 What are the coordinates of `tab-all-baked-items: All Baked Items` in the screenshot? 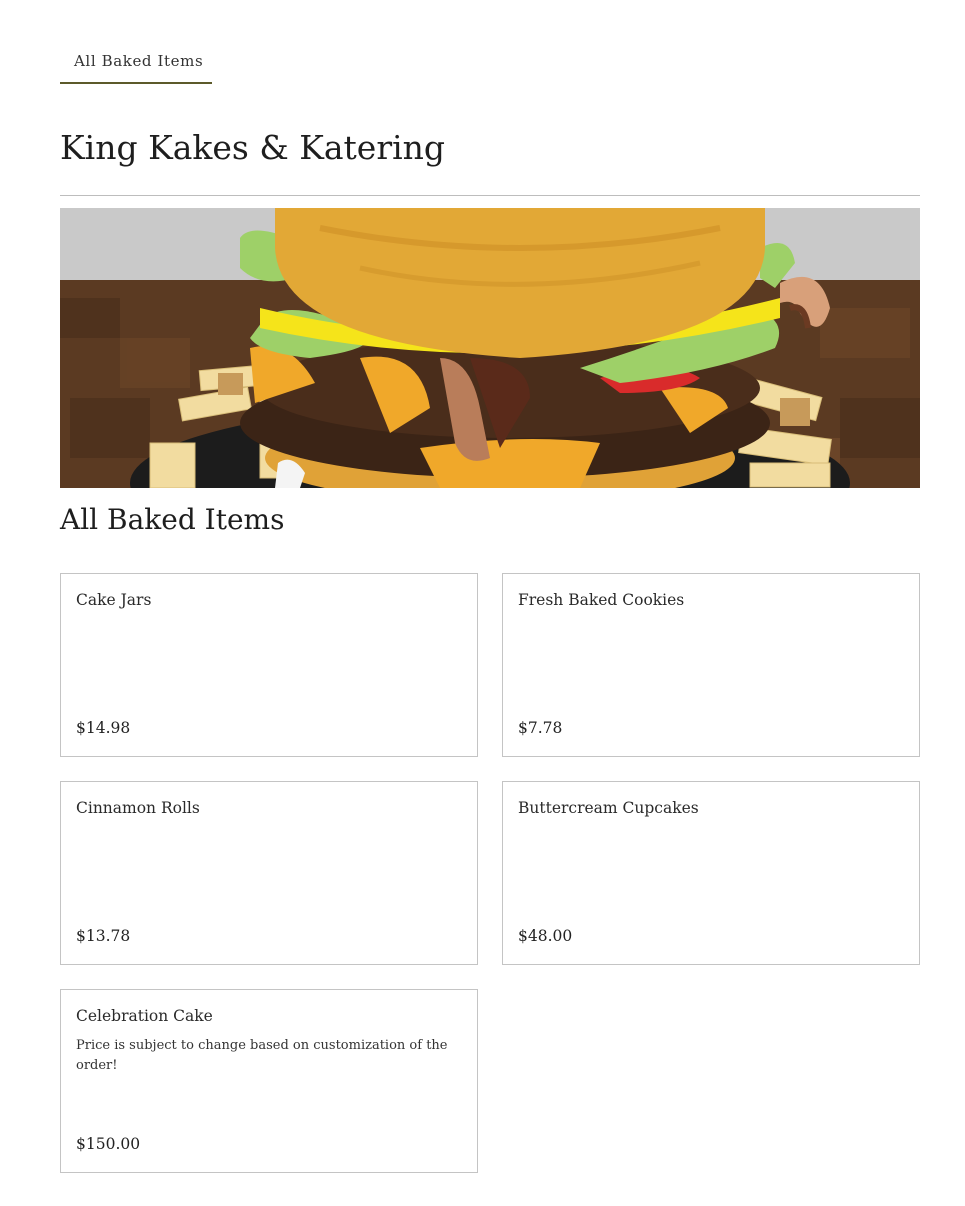 It's located at (136, 62).